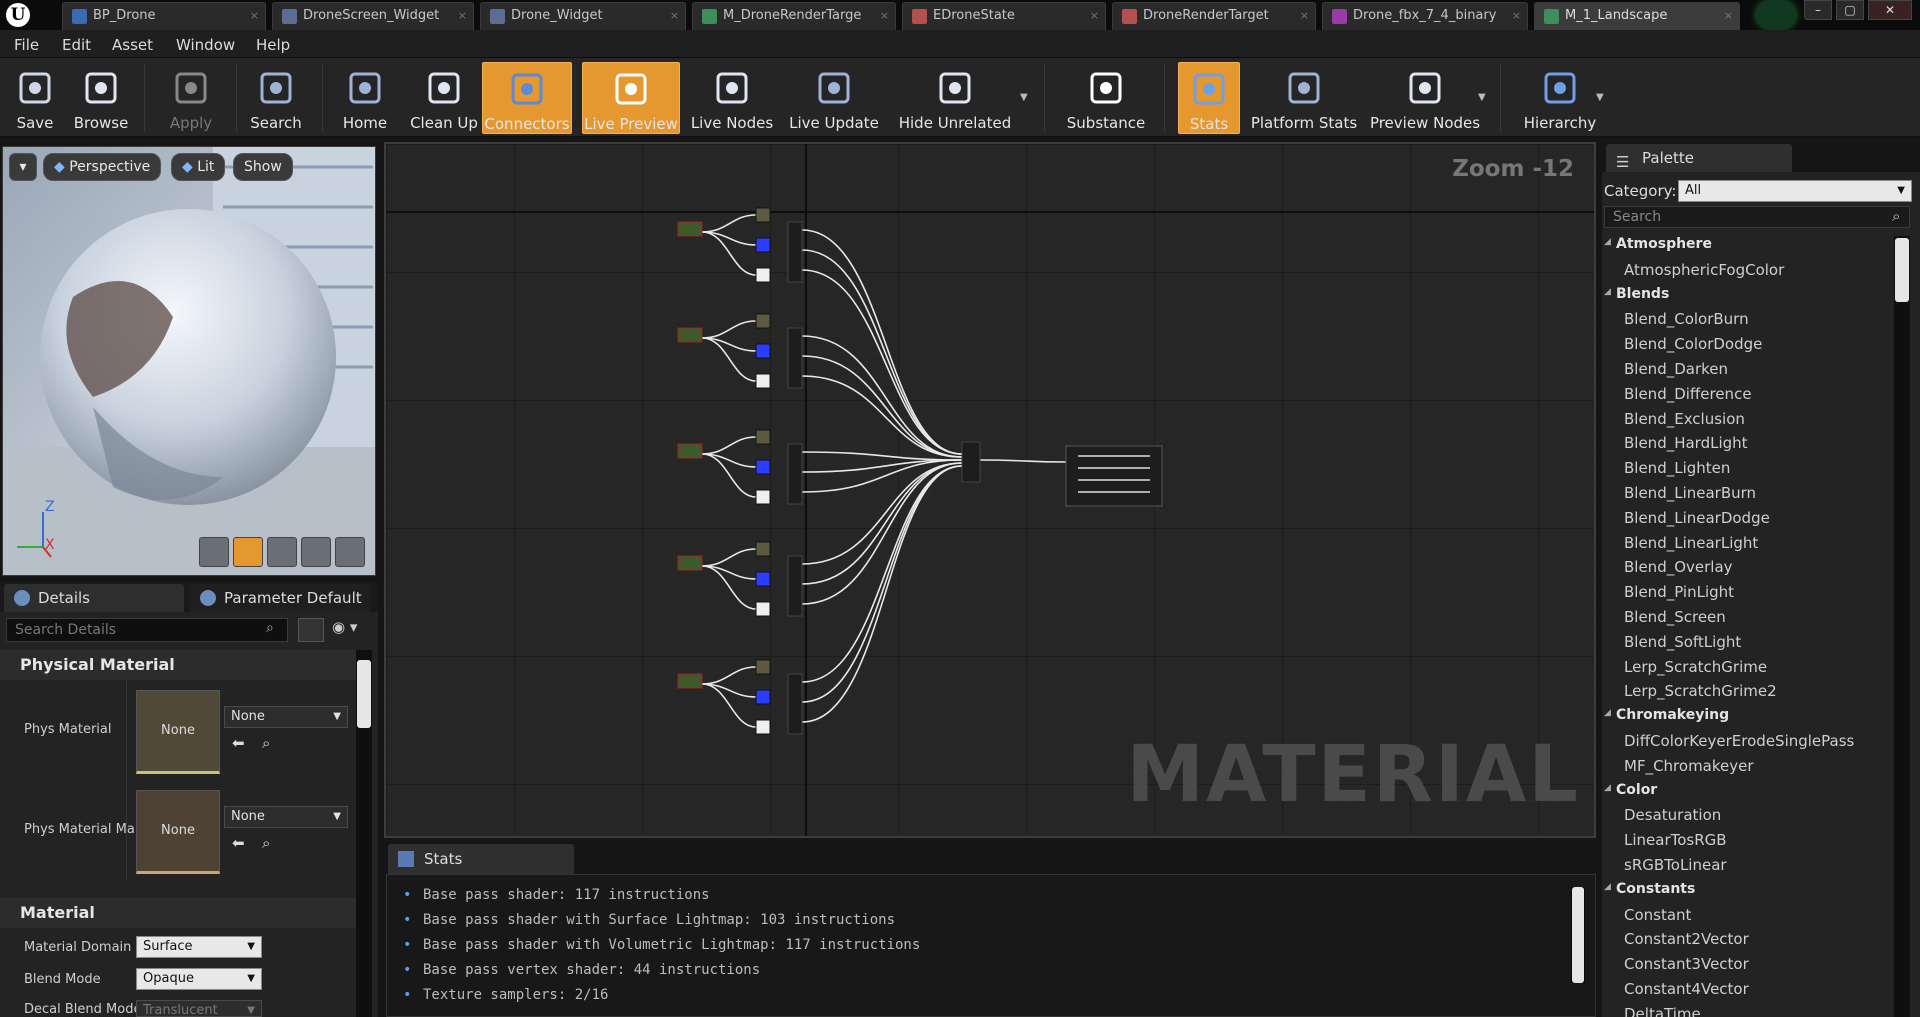  Describe the element at coordinates (481, 859) in the screenshot. I see `tab-stats: Stats` at that location.